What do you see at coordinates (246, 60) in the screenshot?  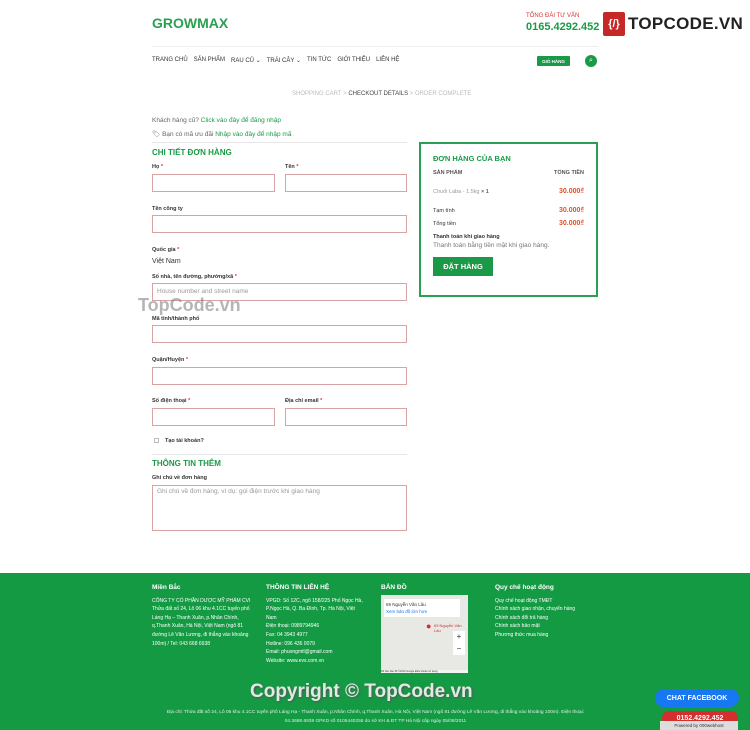 I see `nav-vegetables: RAU CỦ ⌄` at bounding box center [246, 60].